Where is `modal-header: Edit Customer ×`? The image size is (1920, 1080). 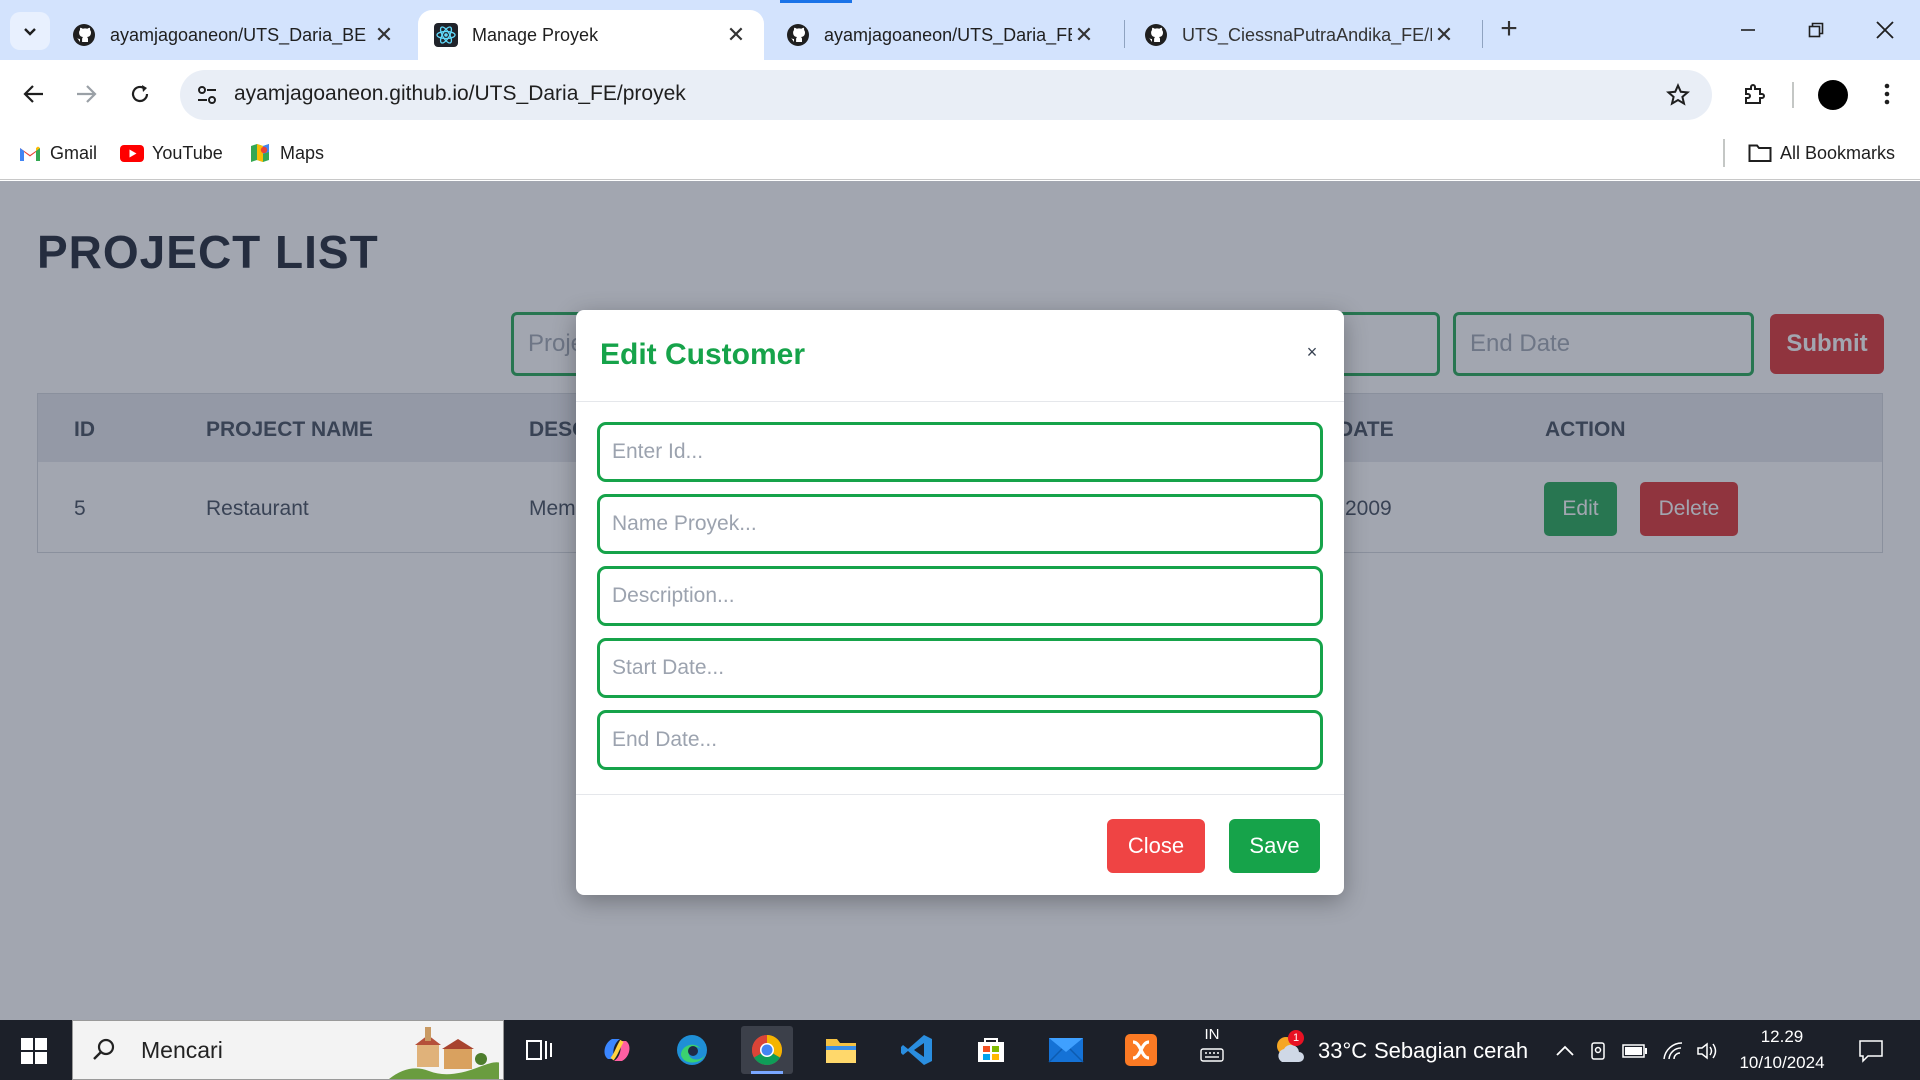
modal-header: Edit Customer × is located at coordinates (960, 356).